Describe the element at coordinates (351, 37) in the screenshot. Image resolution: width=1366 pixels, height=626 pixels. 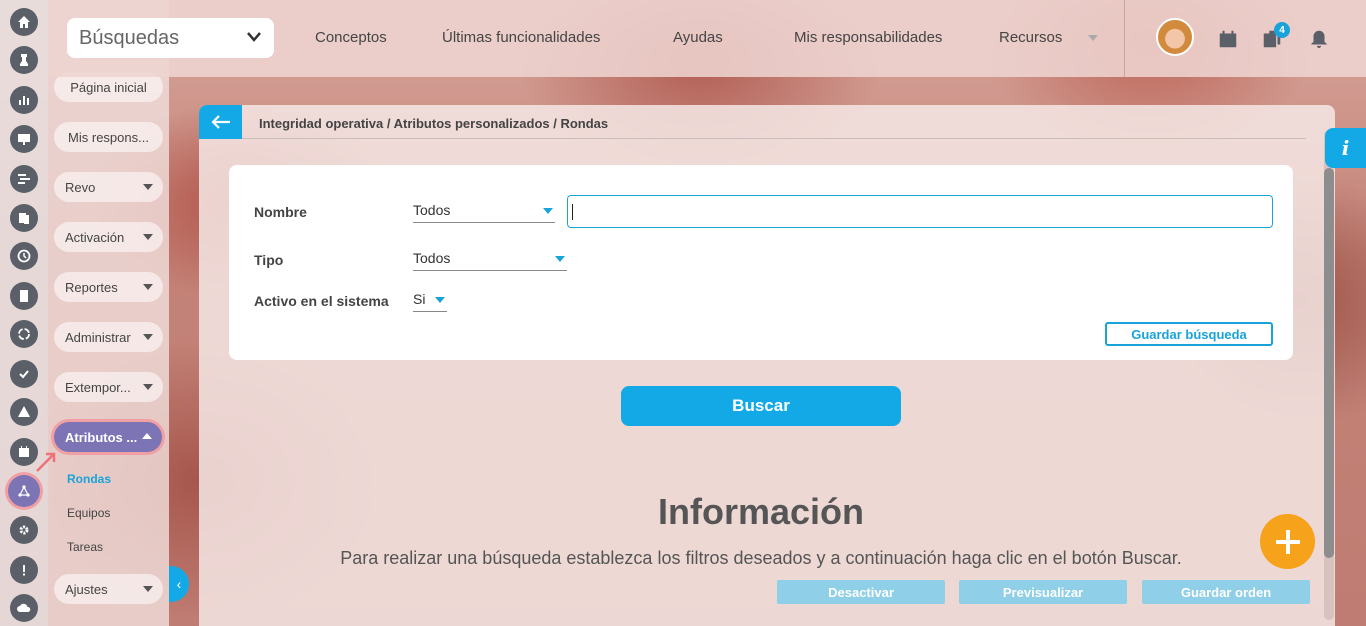
I see `nav-concepts: Conceptos` at that location.